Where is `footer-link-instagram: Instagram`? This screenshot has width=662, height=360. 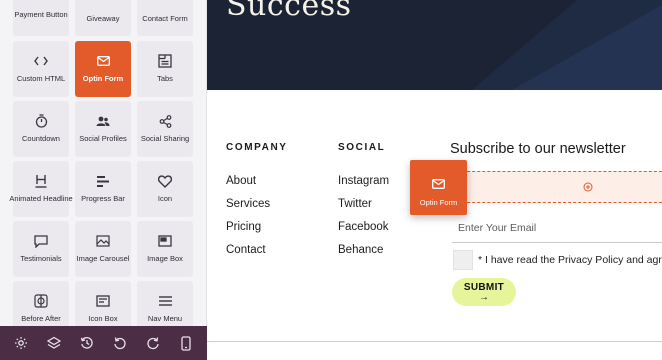
footer-link-instagram: Instagram is located at coordinates (363, 181).